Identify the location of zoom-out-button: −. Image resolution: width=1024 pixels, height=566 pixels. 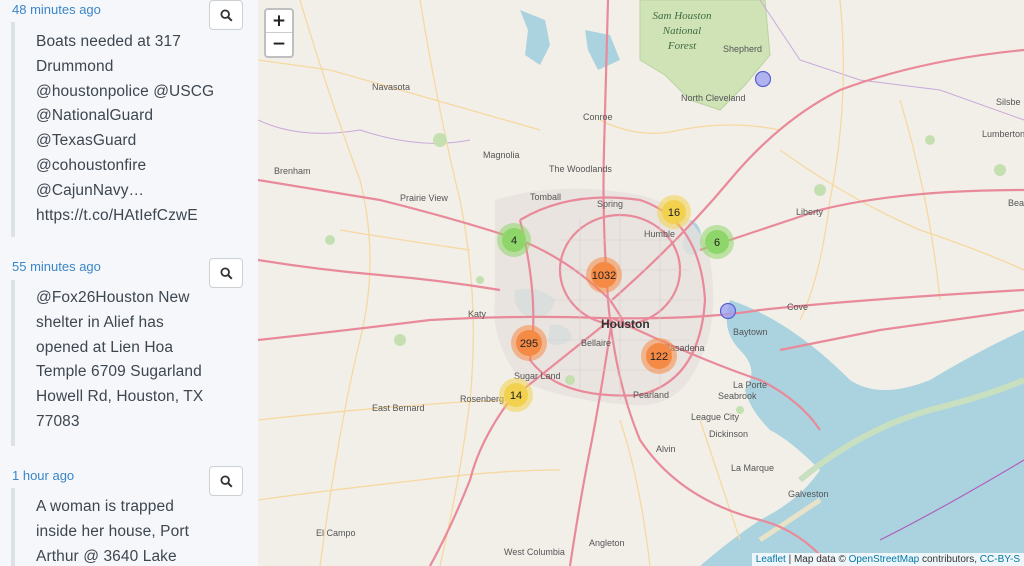
(279, 44).